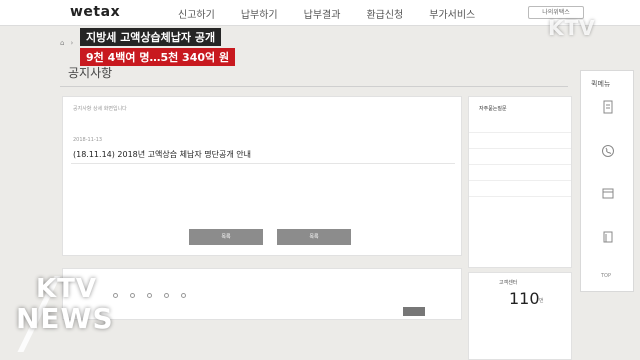  What do you see at coordinates (606, 276) in the screenshot?
I see `scroll-top-button: TOP` at bounding box center [606, 276].